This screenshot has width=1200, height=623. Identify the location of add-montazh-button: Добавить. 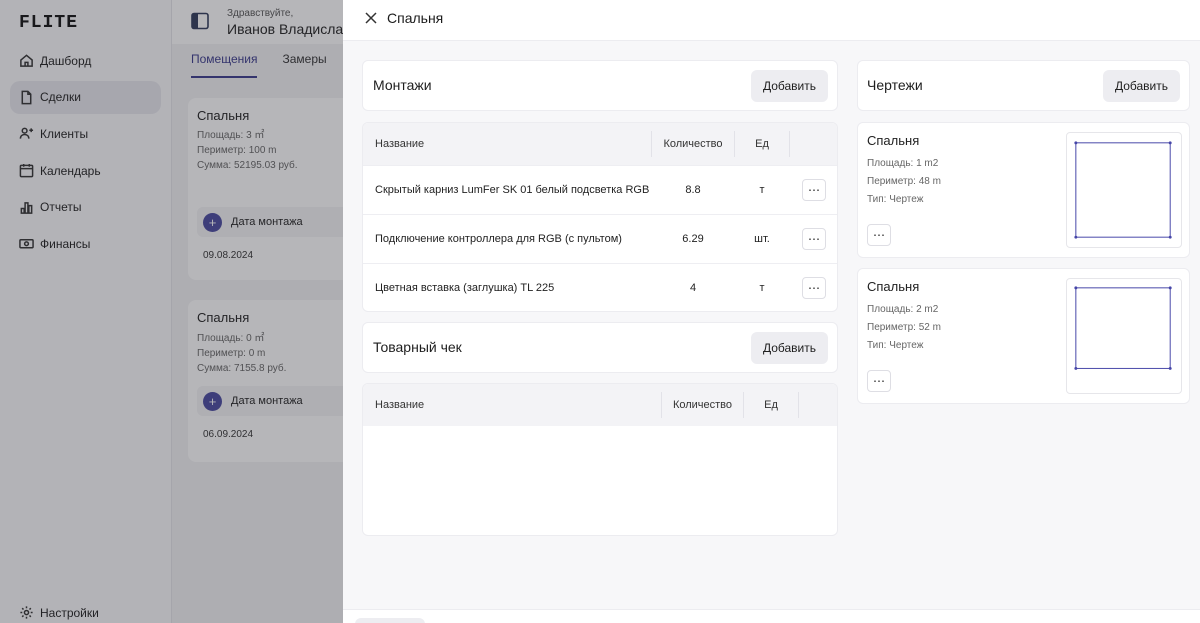
(789, 86).